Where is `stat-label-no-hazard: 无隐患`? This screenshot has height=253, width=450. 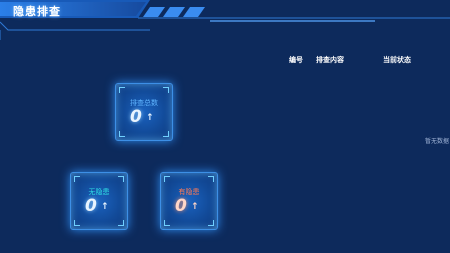
stat-label-no-hazard: 无隐患 is located at coordinates (99, 192).